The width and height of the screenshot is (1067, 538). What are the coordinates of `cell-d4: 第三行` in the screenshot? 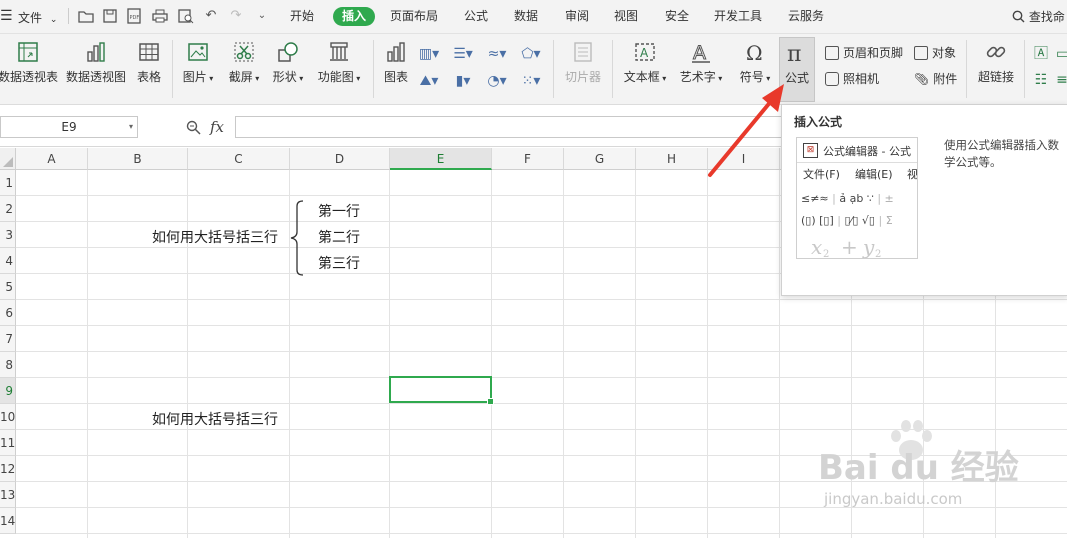 It's located at (339, 263).